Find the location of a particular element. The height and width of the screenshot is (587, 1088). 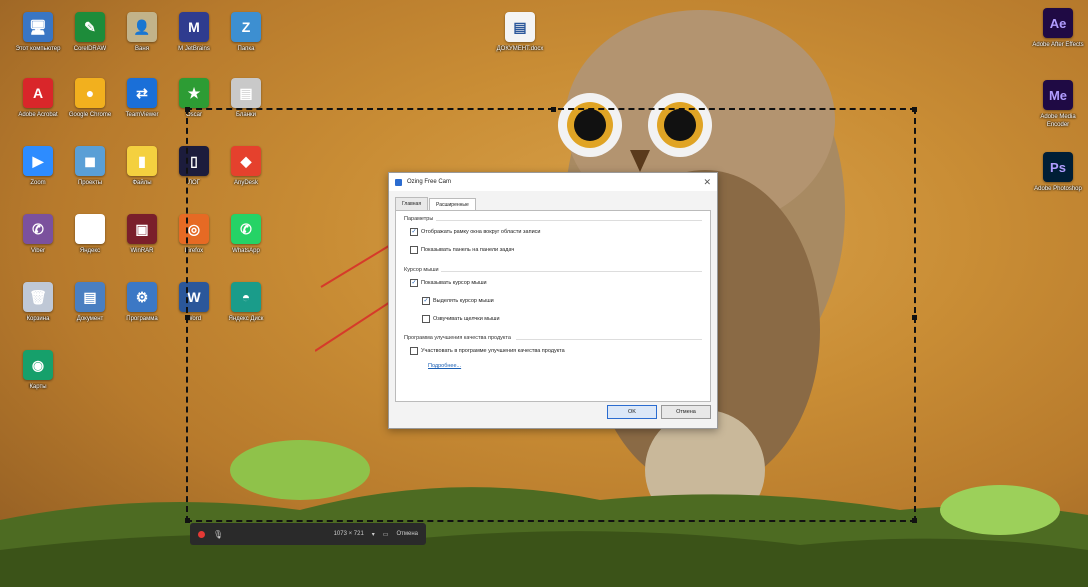

app-shortcut-icon: Z is located at coordinates (246, 27).